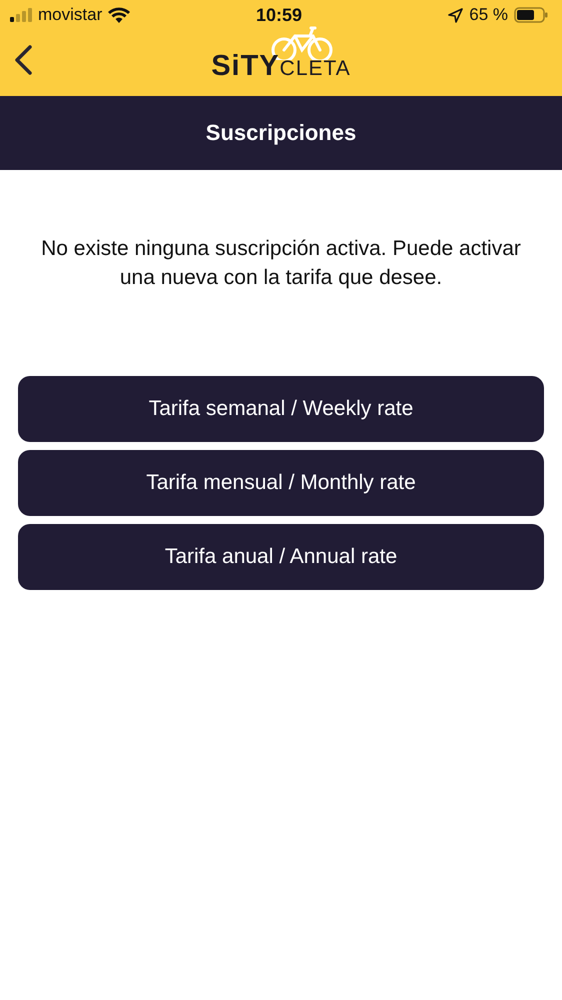 This screenshot has width=562, height=1000. What do you see at coordinates (279, 15) in the screenshot?
I see `clock-time: 10:59` at bounding box center [279, 15].